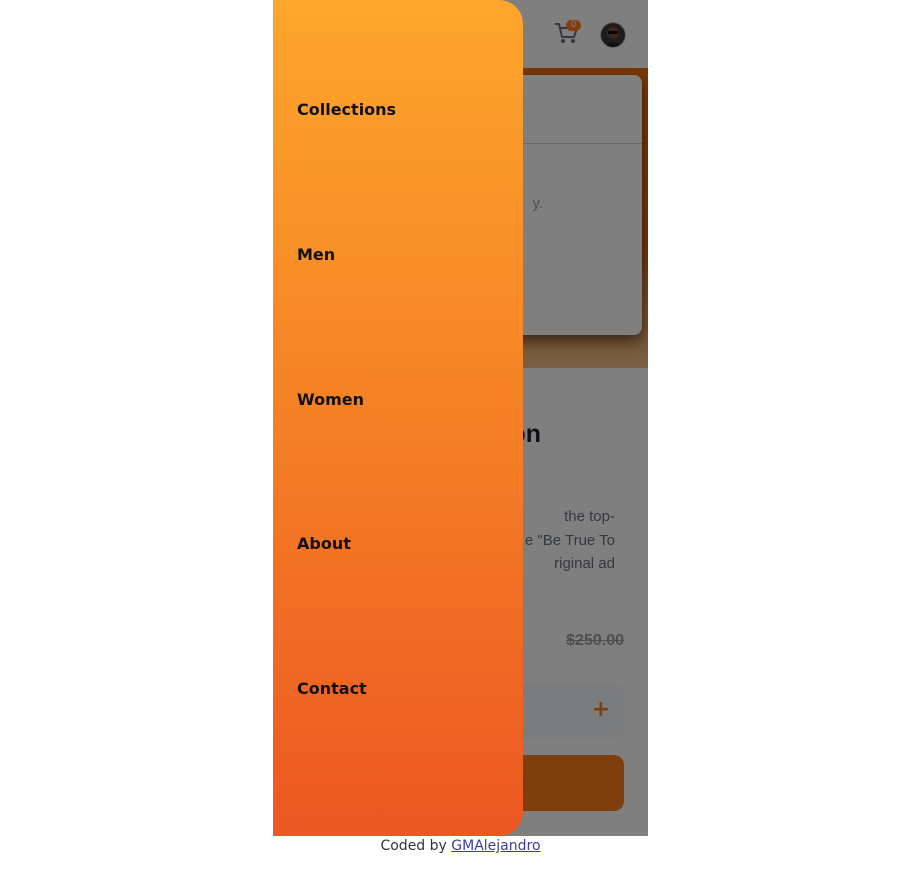  Describe the element at coordinates (330, 399) in the screenshot. I see `nav-item-women: Women` at that location.